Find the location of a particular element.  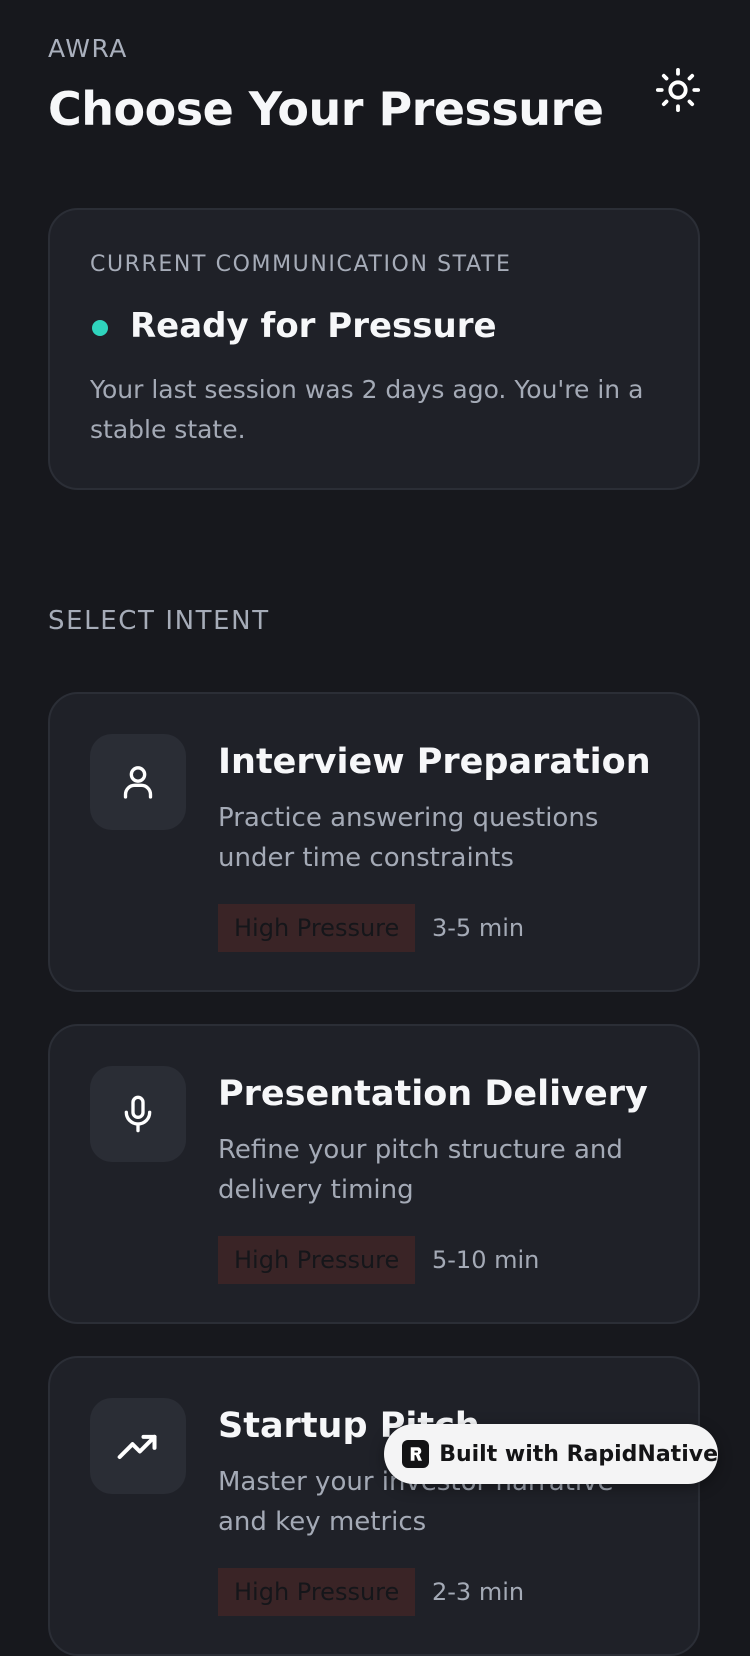

trending-up-icon is located at coordinates (137, 1447).